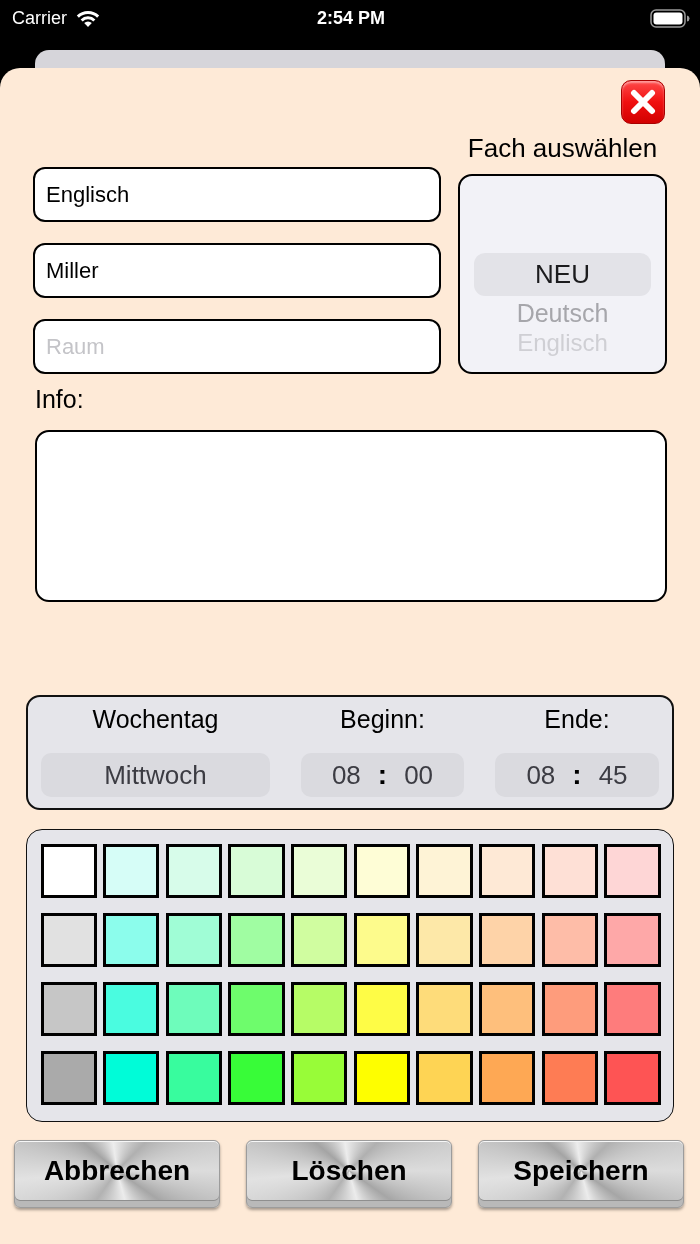 The image size is (700, 1244). Describe the element at coordinates (117, 1174) in the screenshot. I see `cancel-button: Abbrechen` at that location.